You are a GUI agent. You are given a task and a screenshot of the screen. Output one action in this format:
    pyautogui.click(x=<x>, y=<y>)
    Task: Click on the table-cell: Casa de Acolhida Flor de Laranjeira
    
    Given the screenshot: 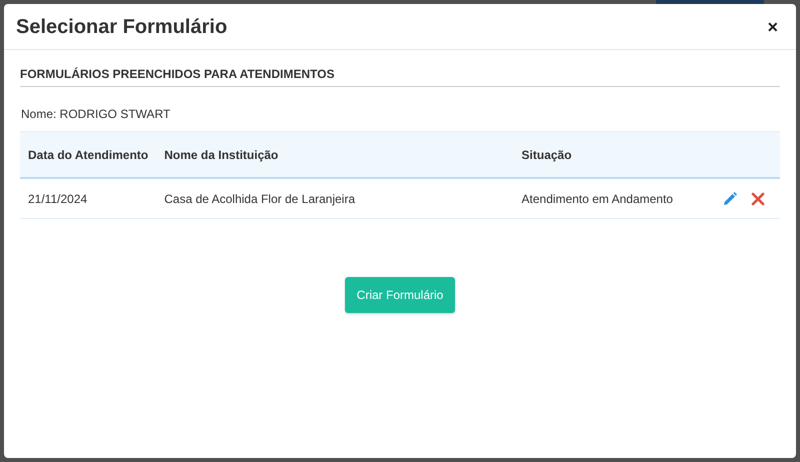 What is the action you would take?
    pyautogui.click(x=335, y=198)
    